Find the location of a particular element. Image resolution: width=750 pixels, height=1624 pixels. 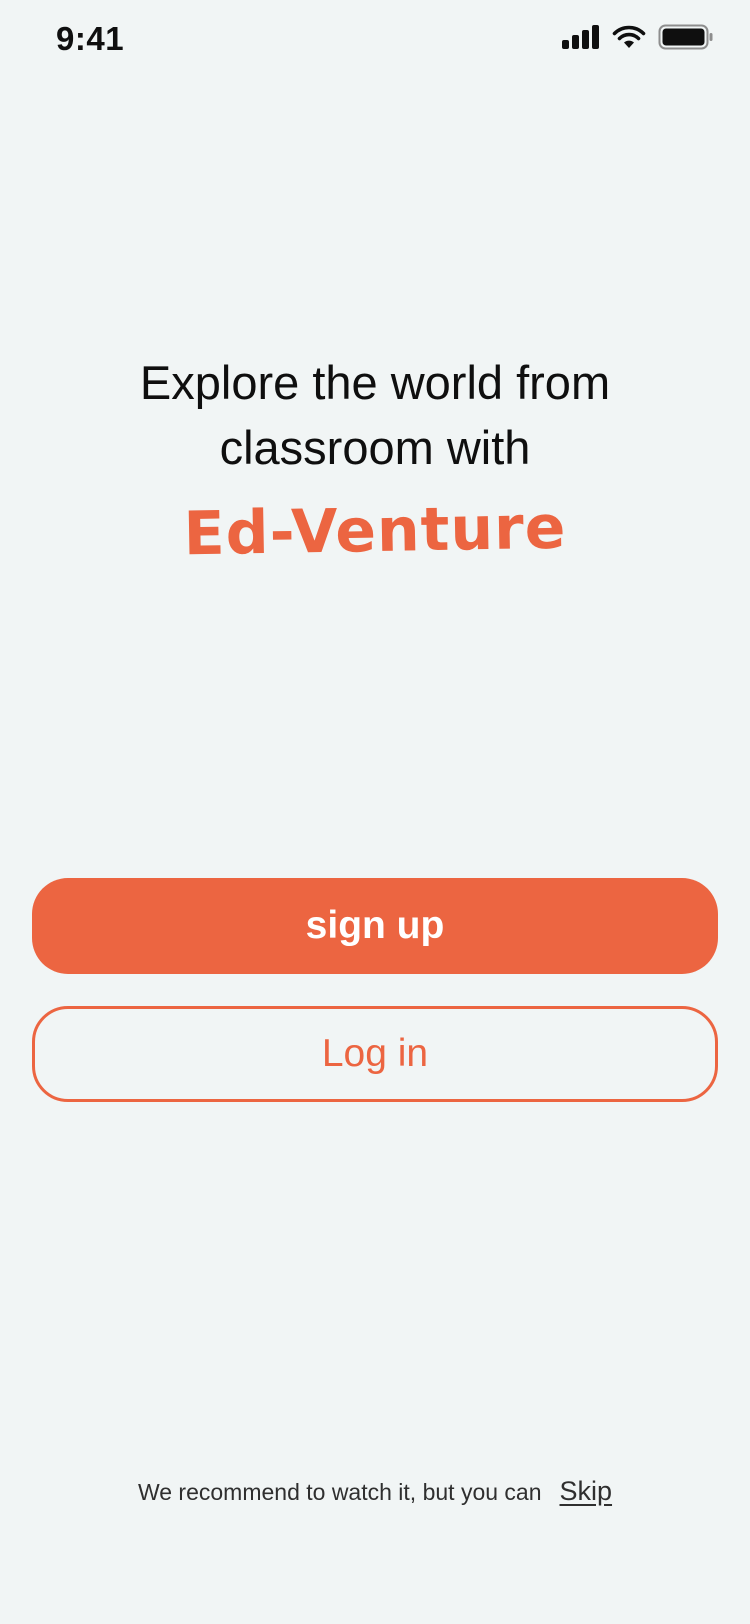

battery-icon is located at coordinates (686, 37).